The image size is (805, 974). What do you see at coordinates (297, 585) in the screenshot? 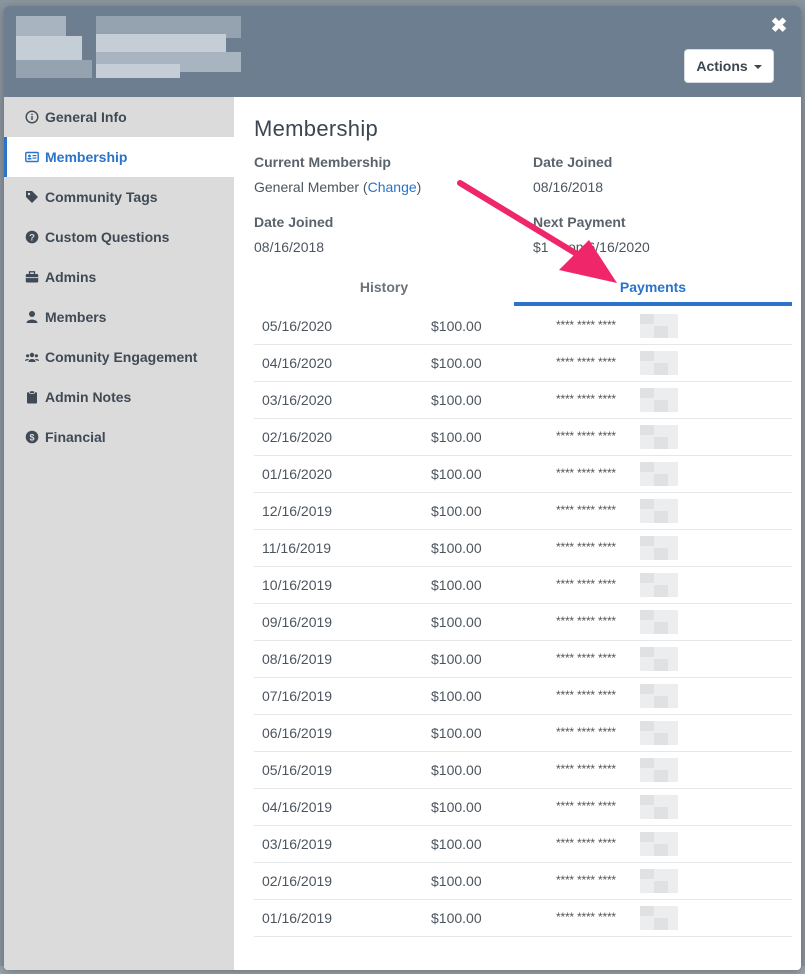
I see `payment-date: 10/16/2019` at bounding box center [297, 585].